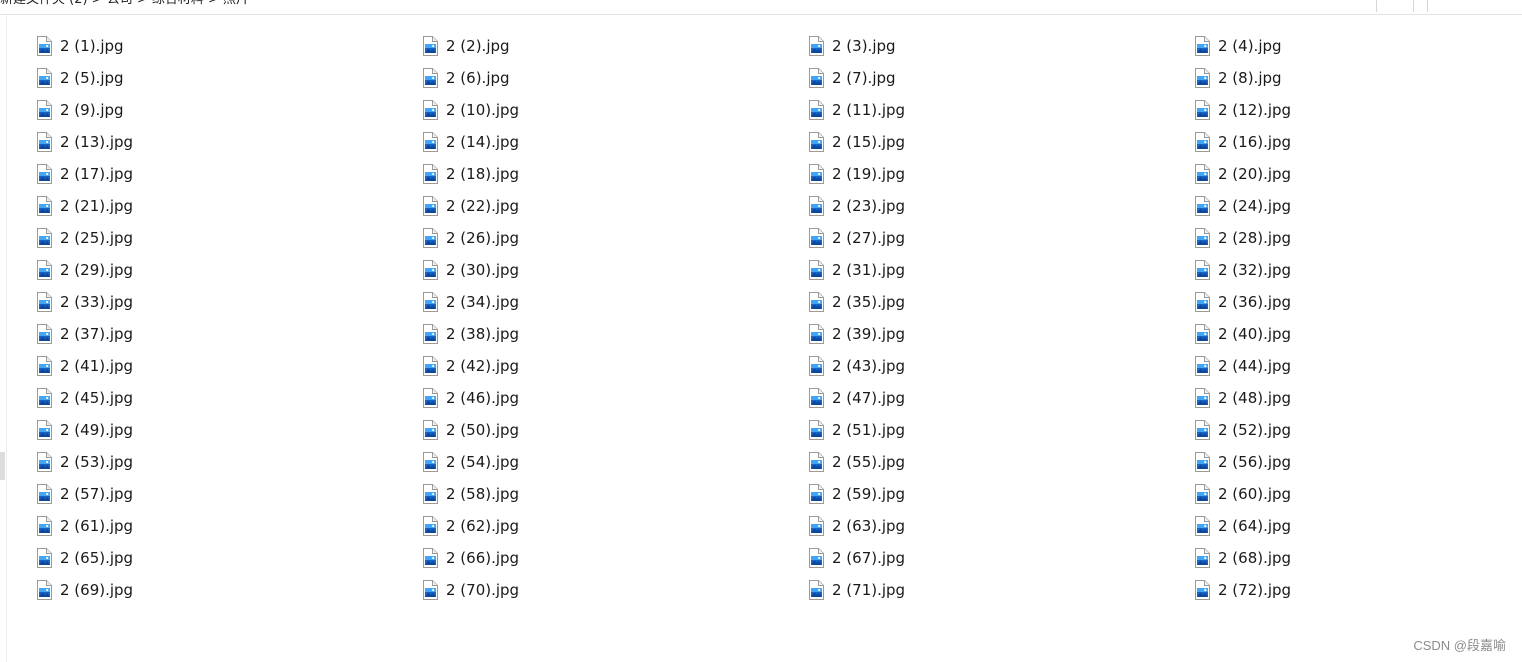 The height and width of the screenshot is (662, 1522). What do you see at coordinates (1459, 645) in the screenshot?
I see `watermark: CSDN @段嘉喻` at bounding box center [1459, 645].